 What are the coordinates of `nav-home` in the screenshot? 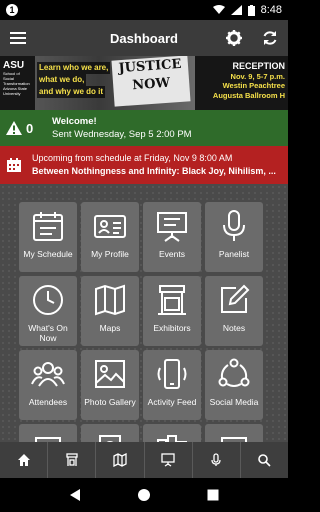 It's located at (24, 460).